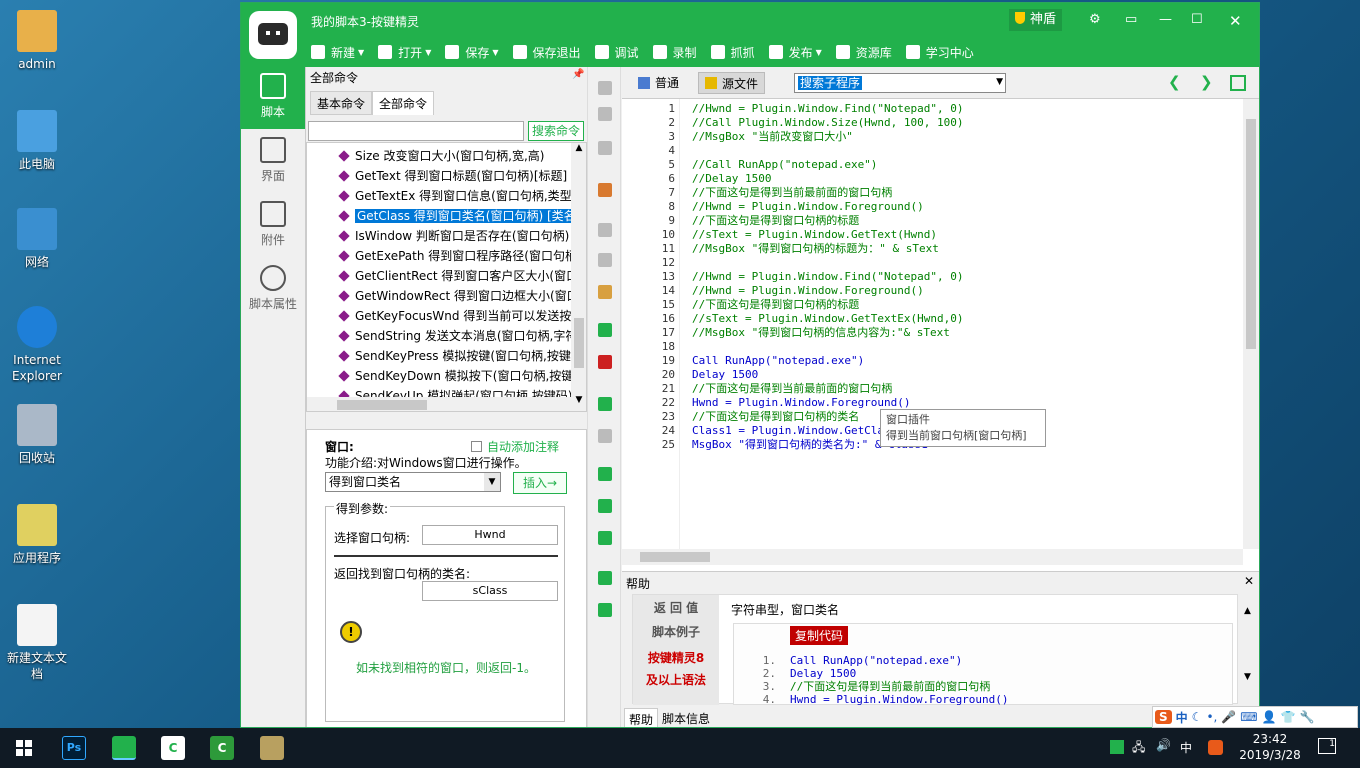 The height and width of the screenshot is (768, 1360). I want to click on toolbar-button: 发布 ▼, so click(795, 52).